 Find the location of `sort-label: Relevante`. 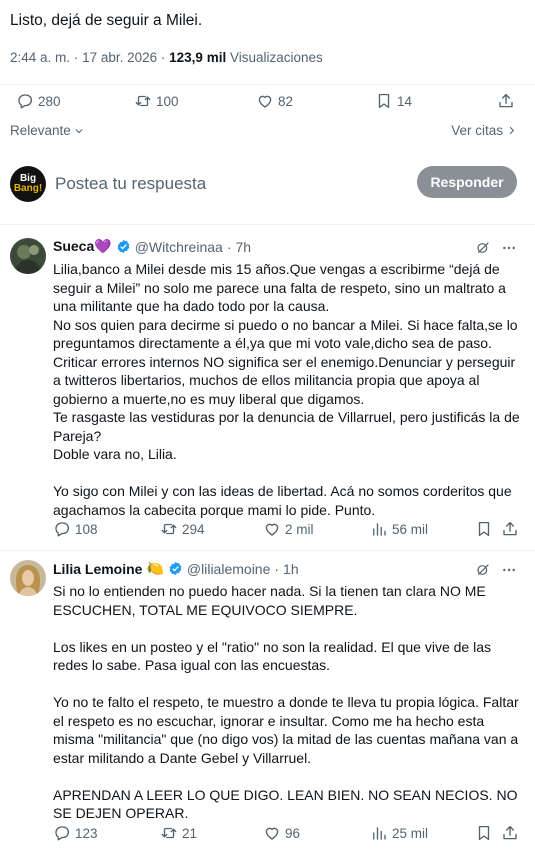

sort-label: Relevante is located at coordinates (40, 130).